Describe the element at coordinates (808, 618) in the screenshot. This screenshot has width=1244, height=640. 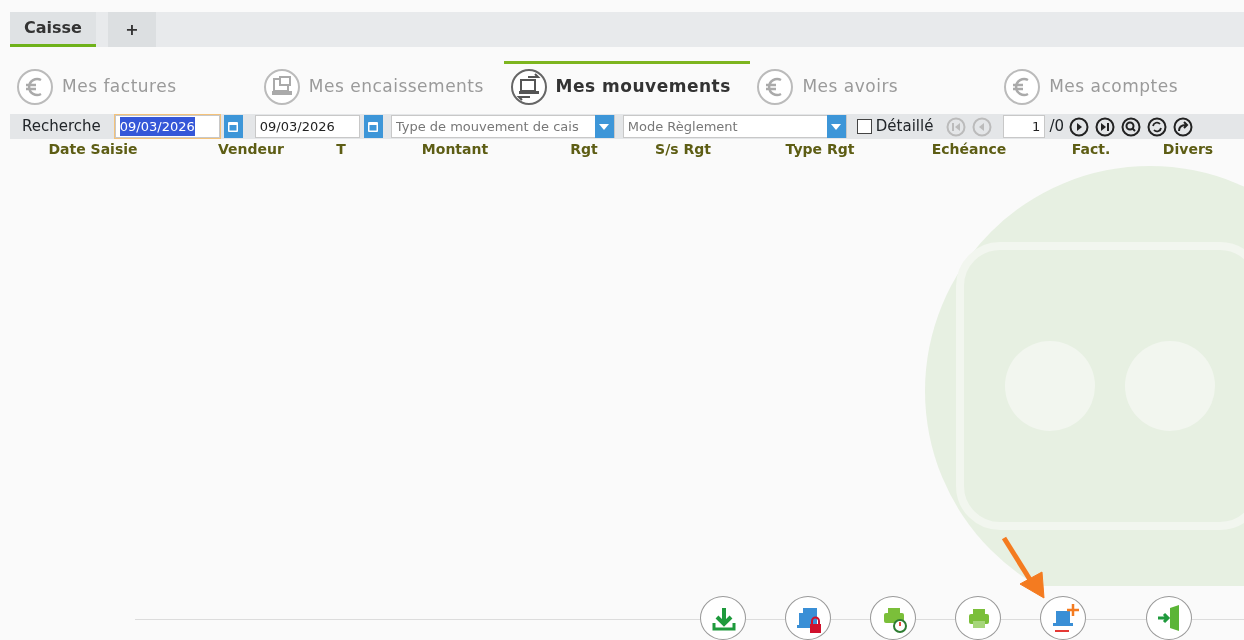
I see `register-lock-button` at that location.